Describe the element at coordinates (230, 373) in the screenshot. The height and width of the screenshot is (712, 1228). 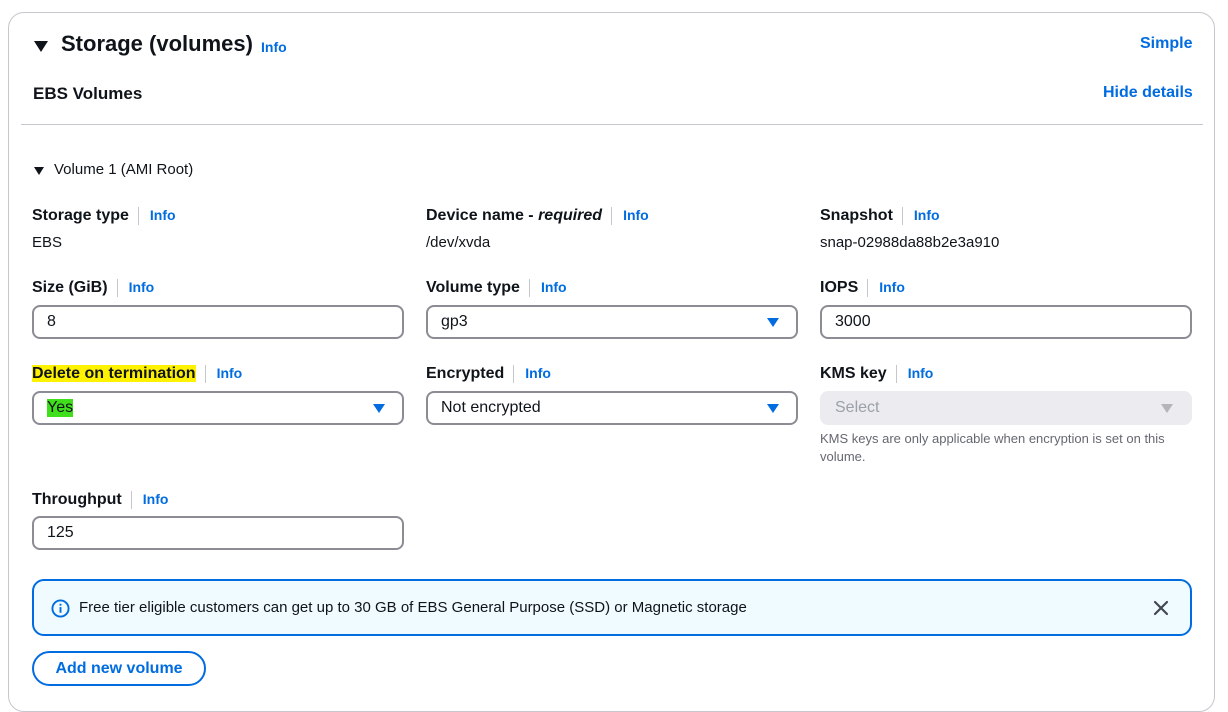
I see `delete-on-termination-info-link: Info` at that location.